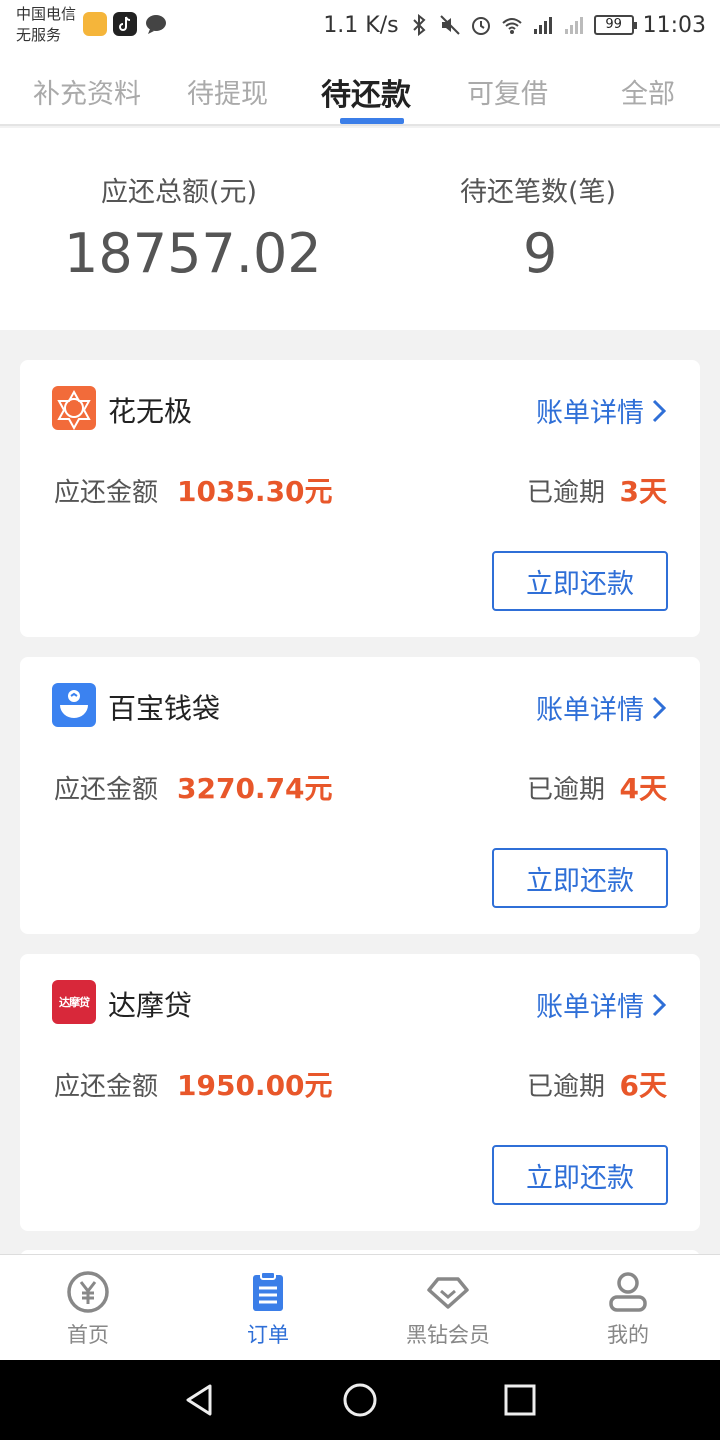  Describe the element at coordinates (366, 92) in the screenshot. I see `tab-pending-repayment: 待还款` at that location.